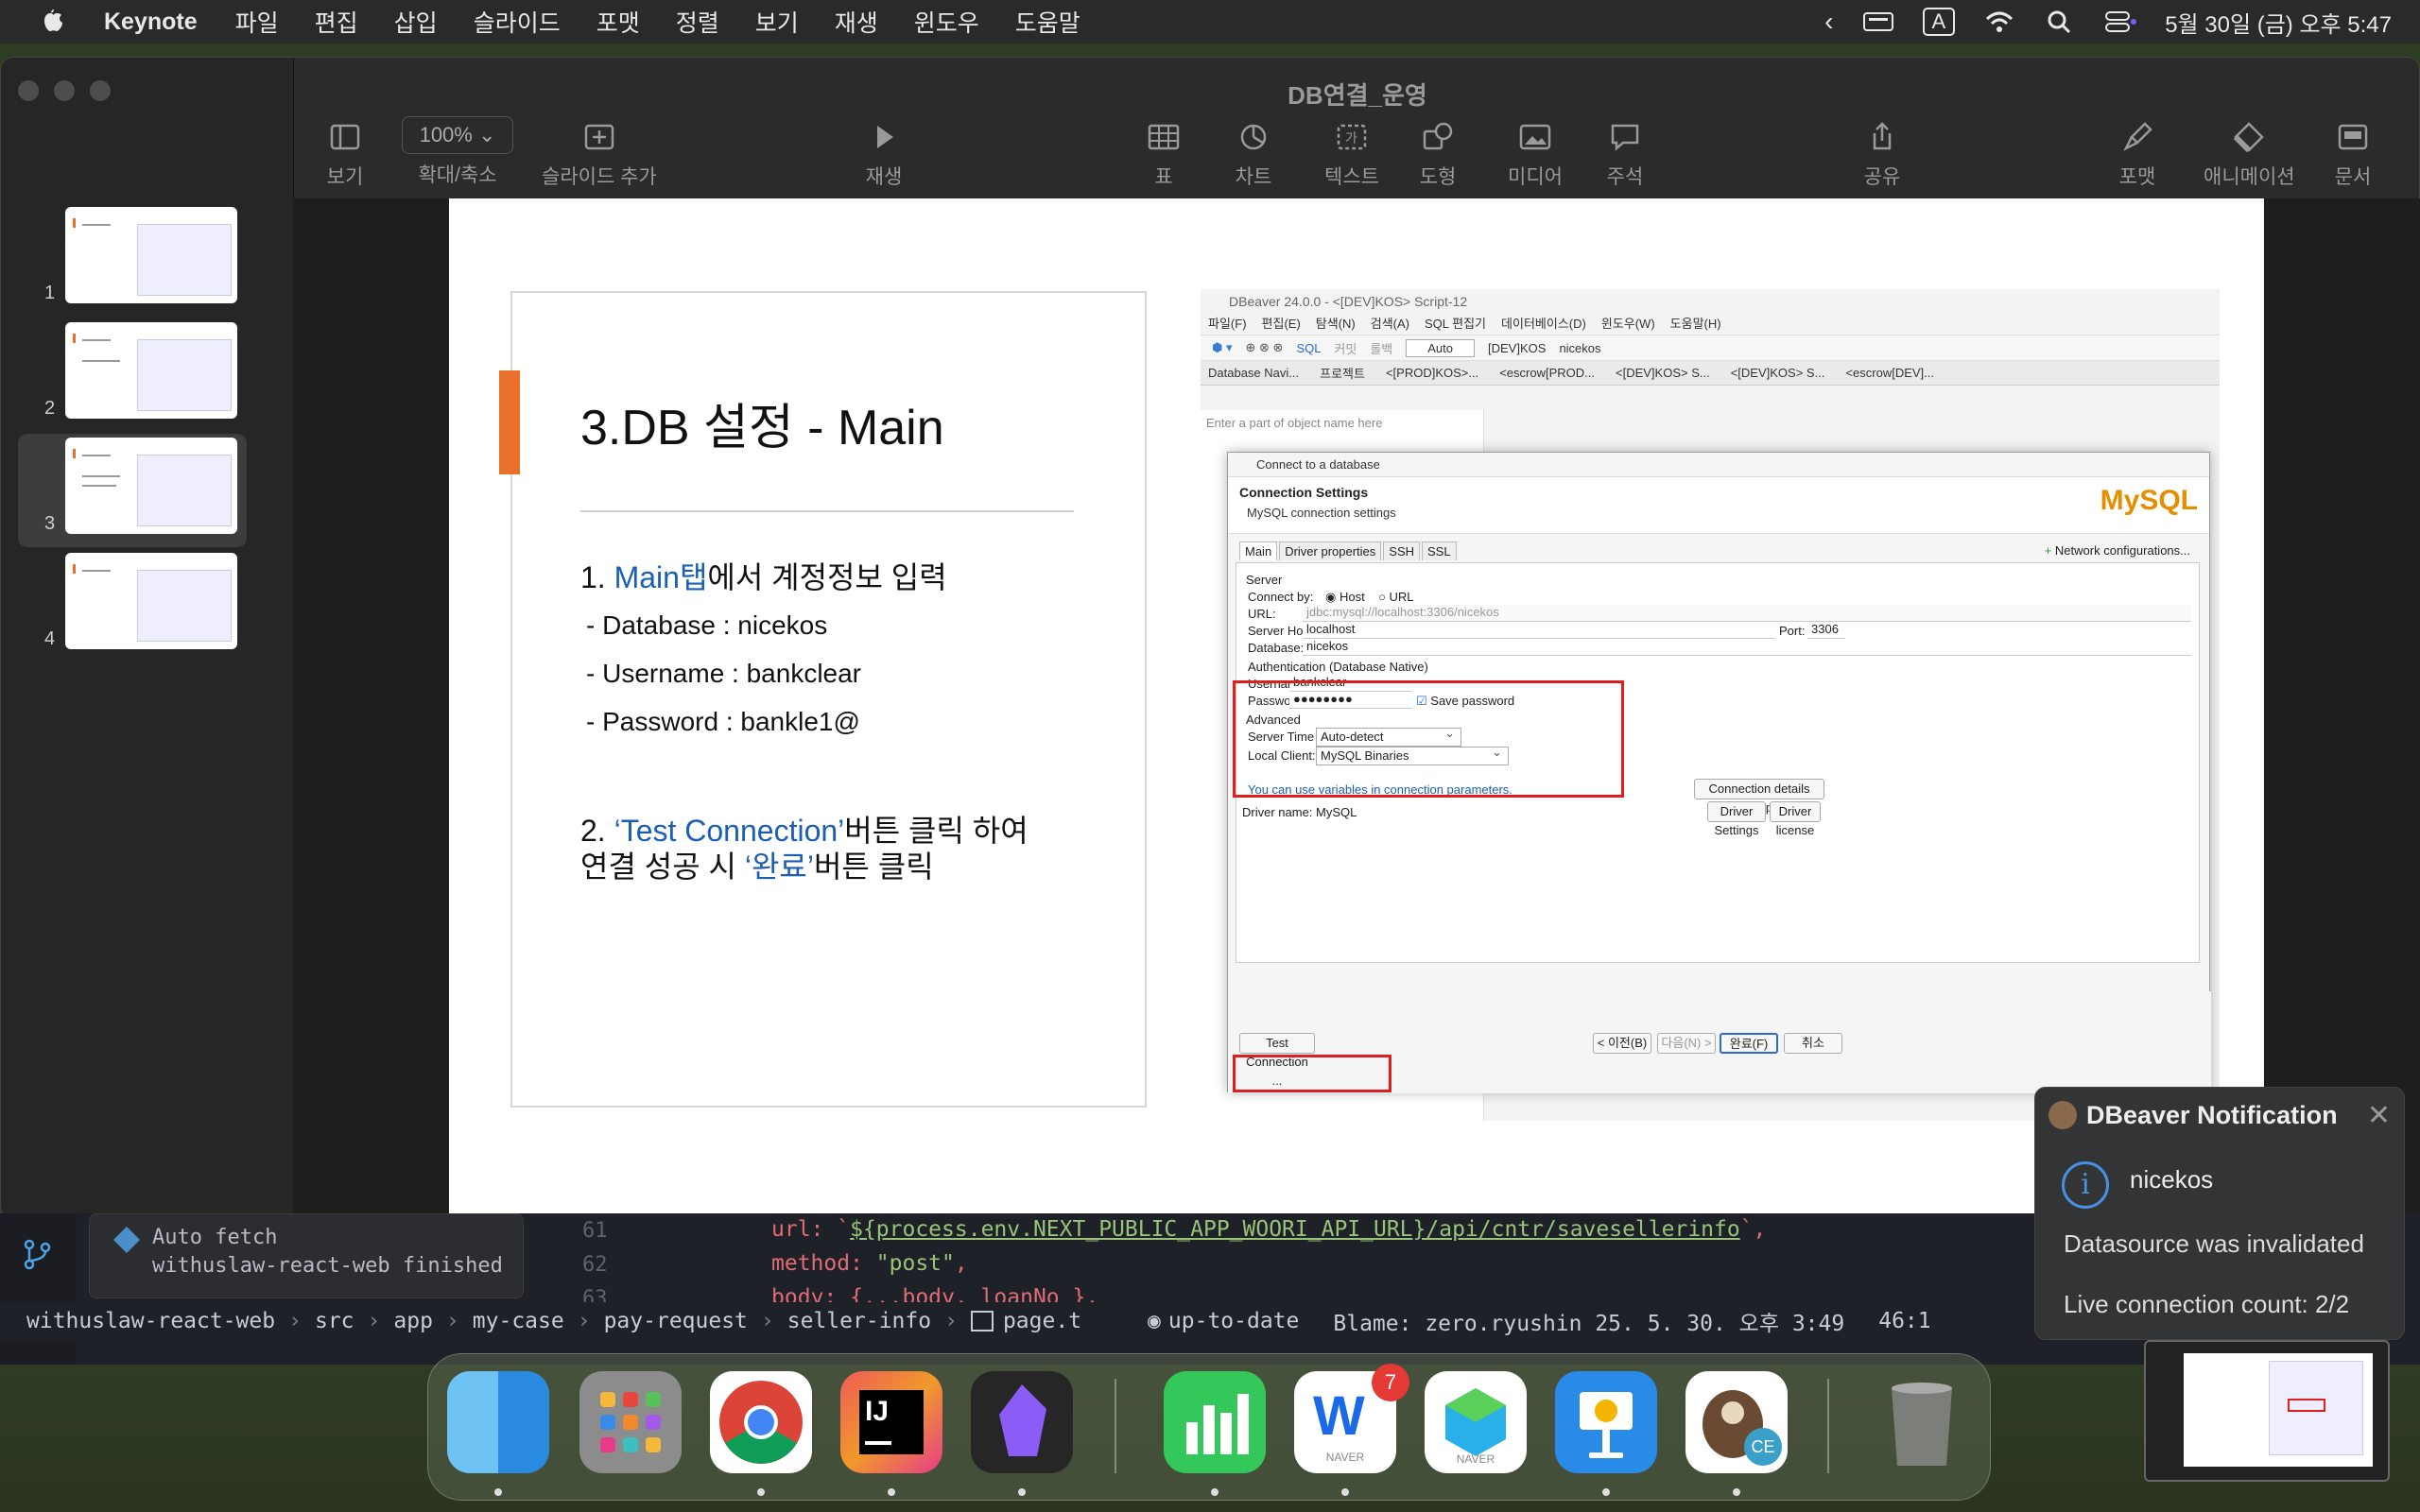 The height and width of the screenshot is (1512, 2420). What do you see at coordinates (1535, 155) in the screenshot?
I see `media-button: 미디어` at bounding box center [1535, 155].